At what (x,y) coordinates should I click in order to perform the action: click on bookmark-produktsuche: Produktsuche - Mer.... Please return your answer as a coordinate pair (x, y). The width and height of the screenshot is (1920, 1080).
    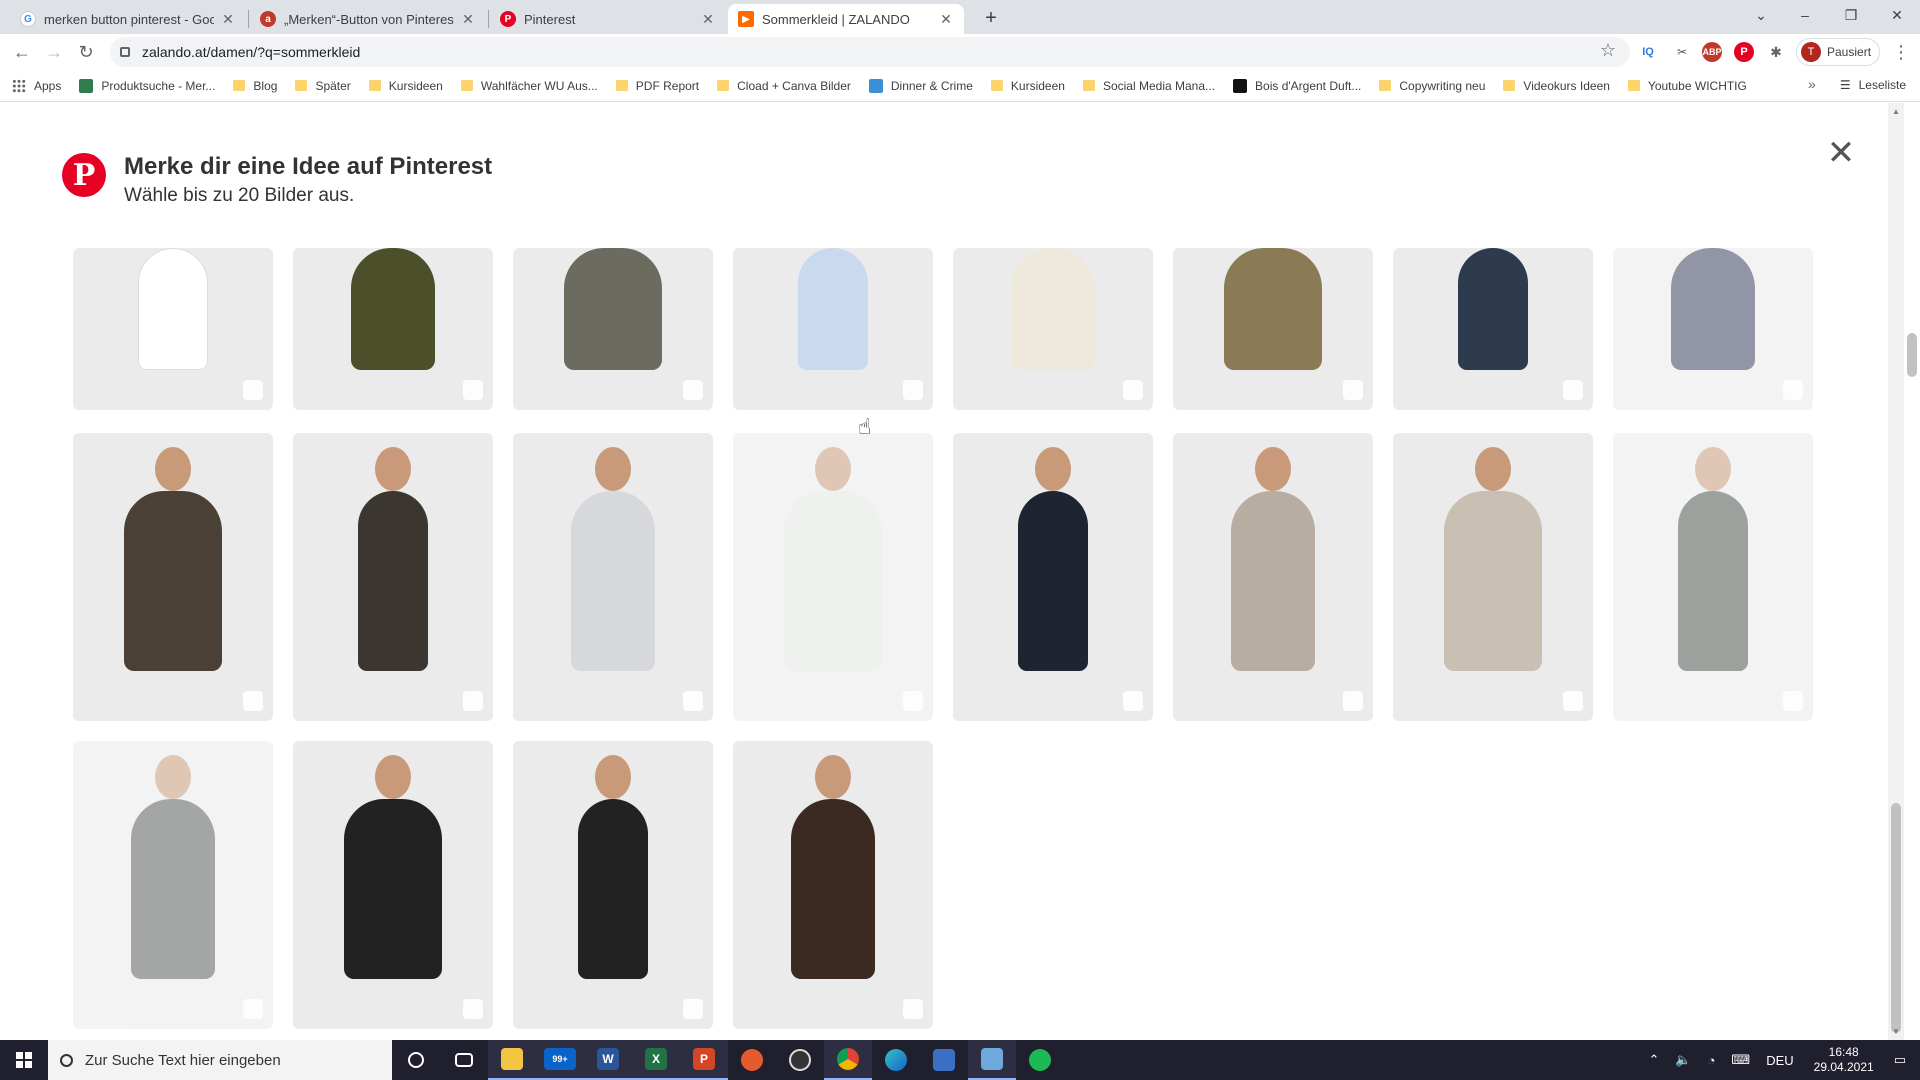
    Looking at the image, I should click on (147, 85).